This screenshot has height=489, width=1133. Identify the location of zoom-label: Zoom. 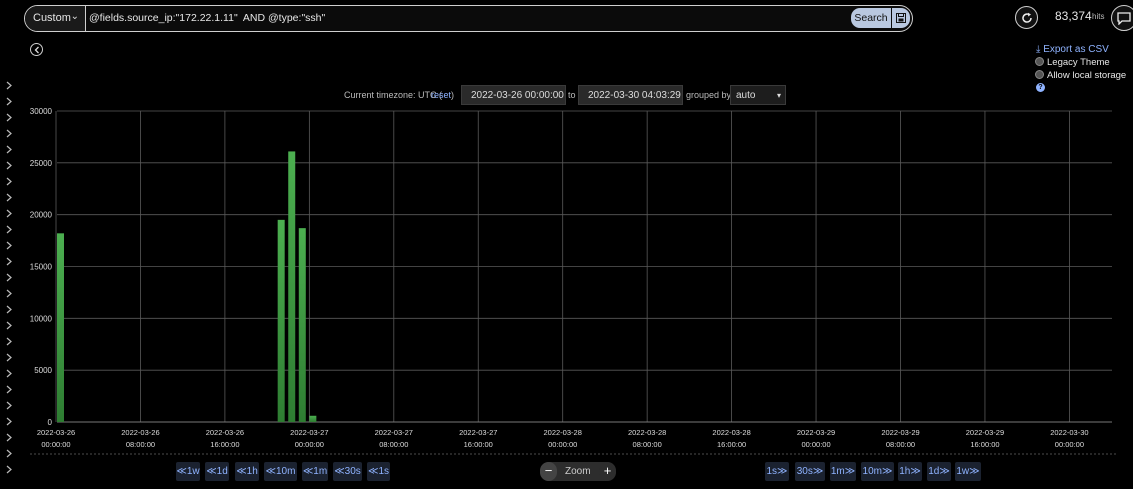
(578, 471).